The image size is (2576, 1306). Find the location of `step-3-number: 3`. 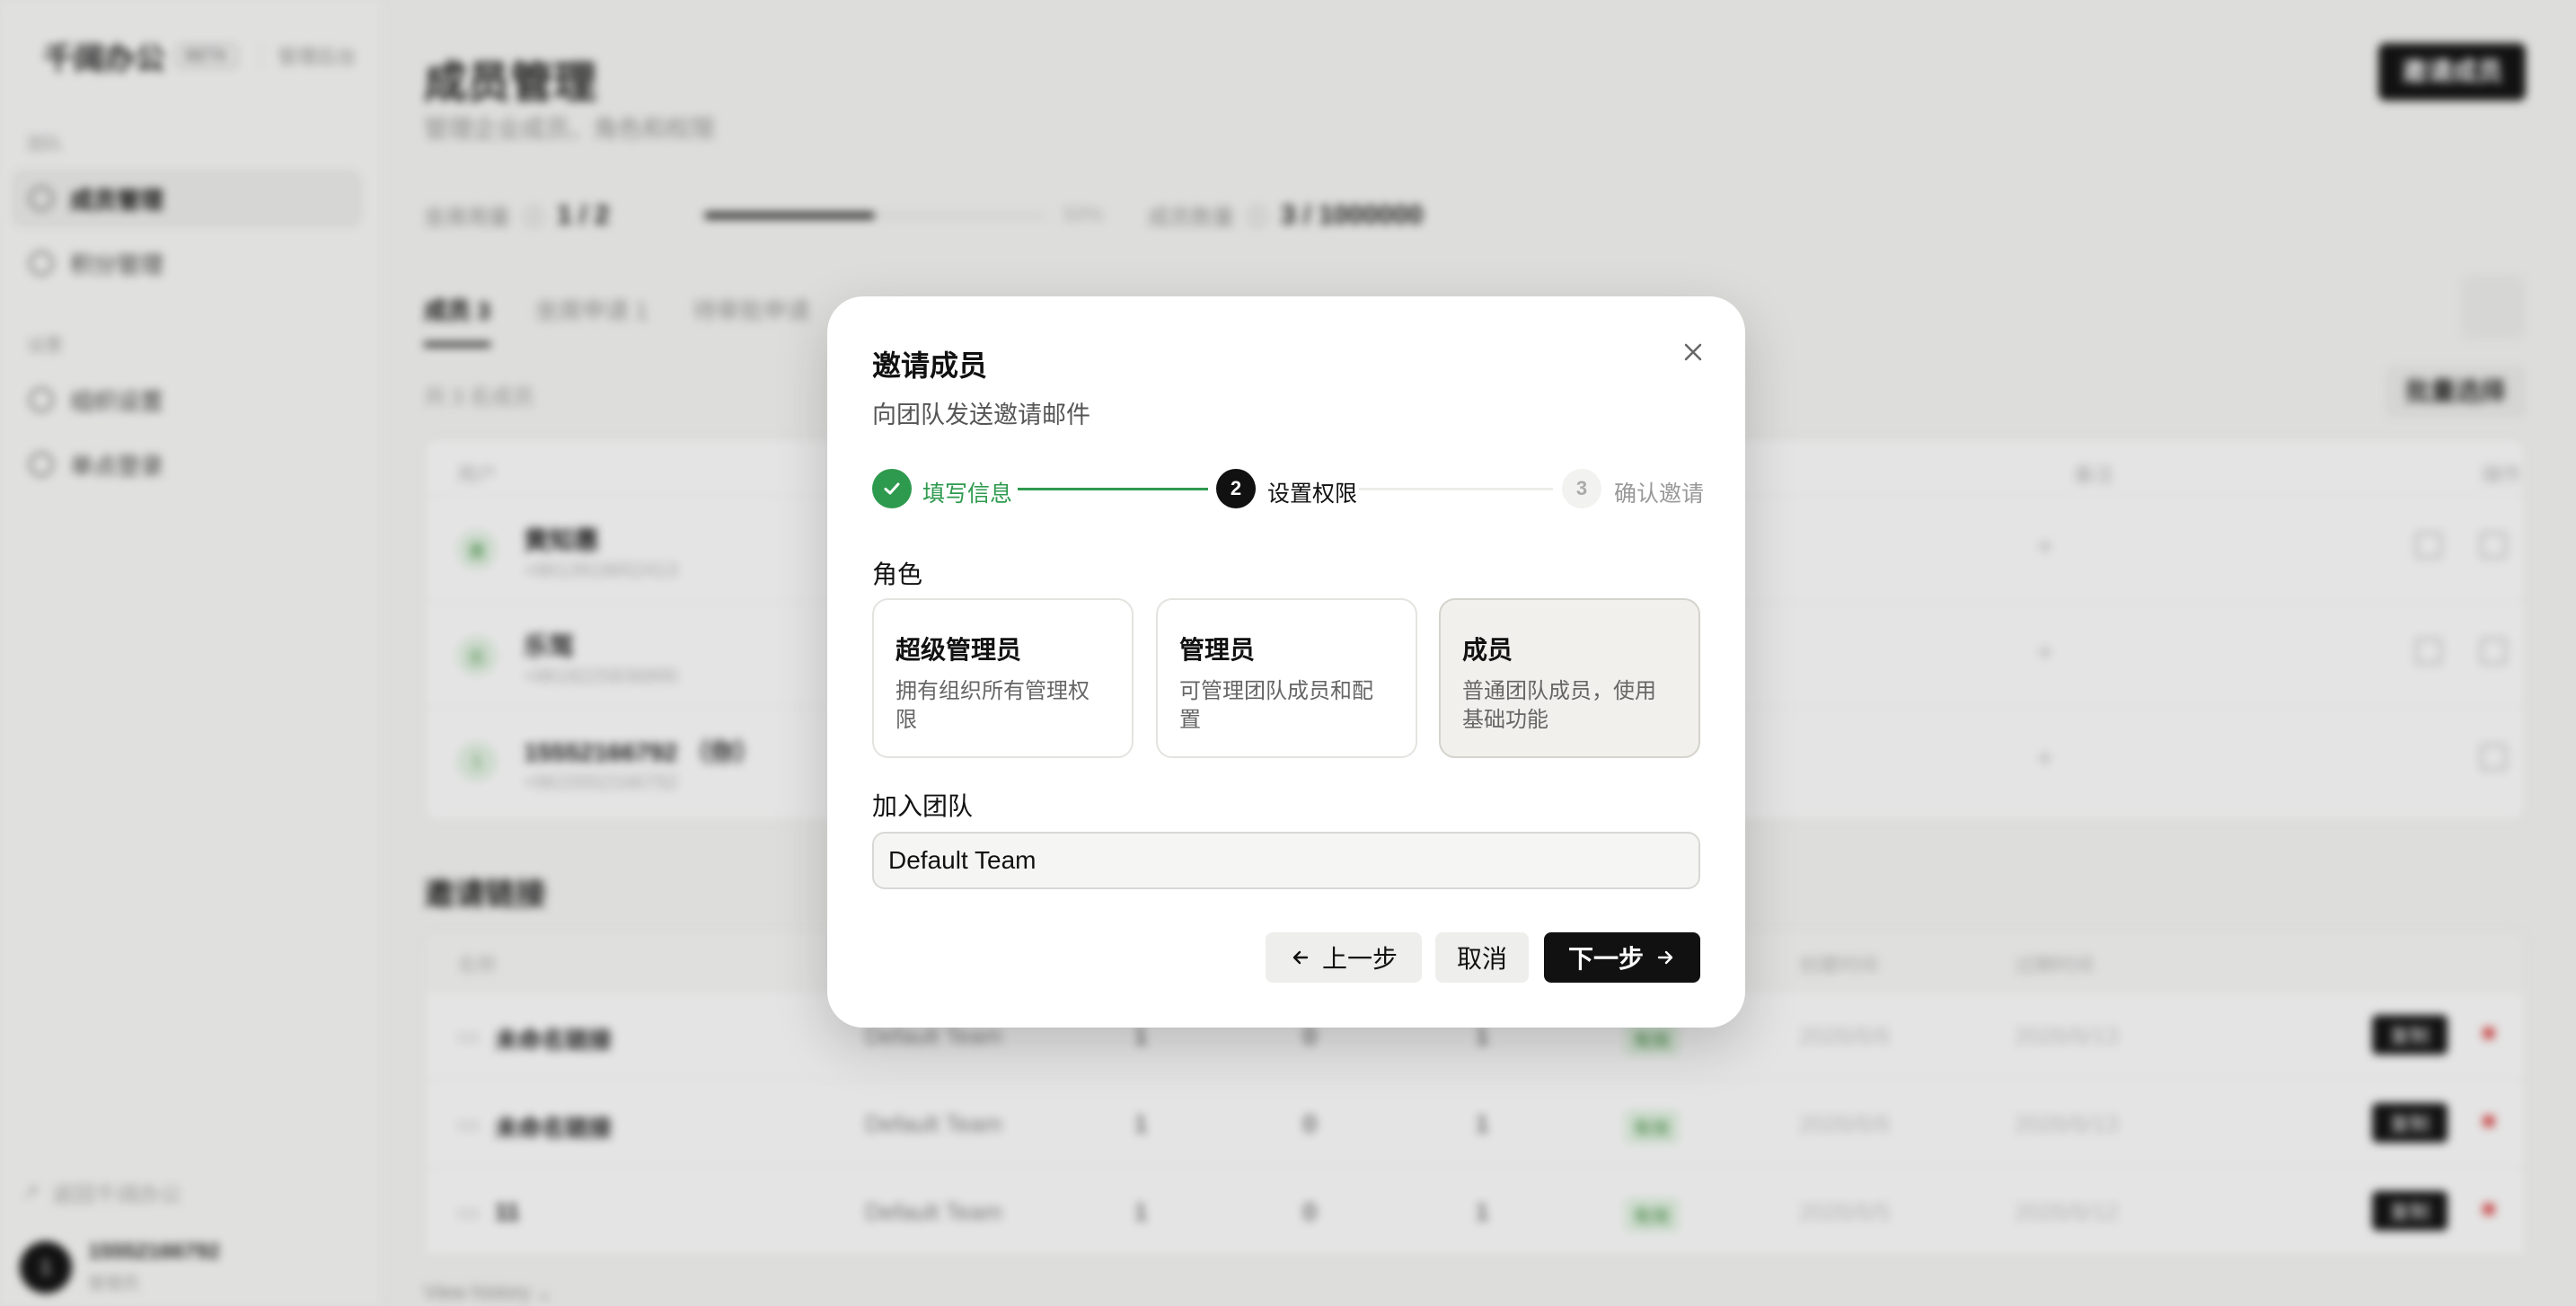

step-3-number: 3 is located at coordinates (1581, 488).